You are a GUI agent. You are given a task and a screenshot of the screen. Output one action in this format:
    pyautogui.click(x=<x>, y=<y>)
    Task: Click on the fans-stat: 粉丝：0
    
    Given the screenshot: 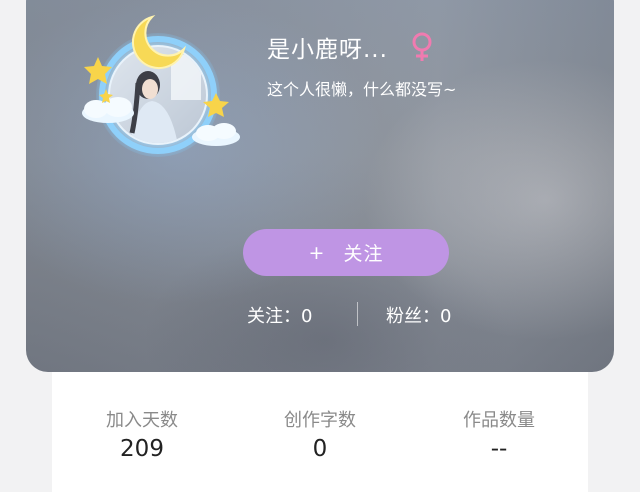 What is the action you would take?
    pyautogui.click(x=418, y=315)
    